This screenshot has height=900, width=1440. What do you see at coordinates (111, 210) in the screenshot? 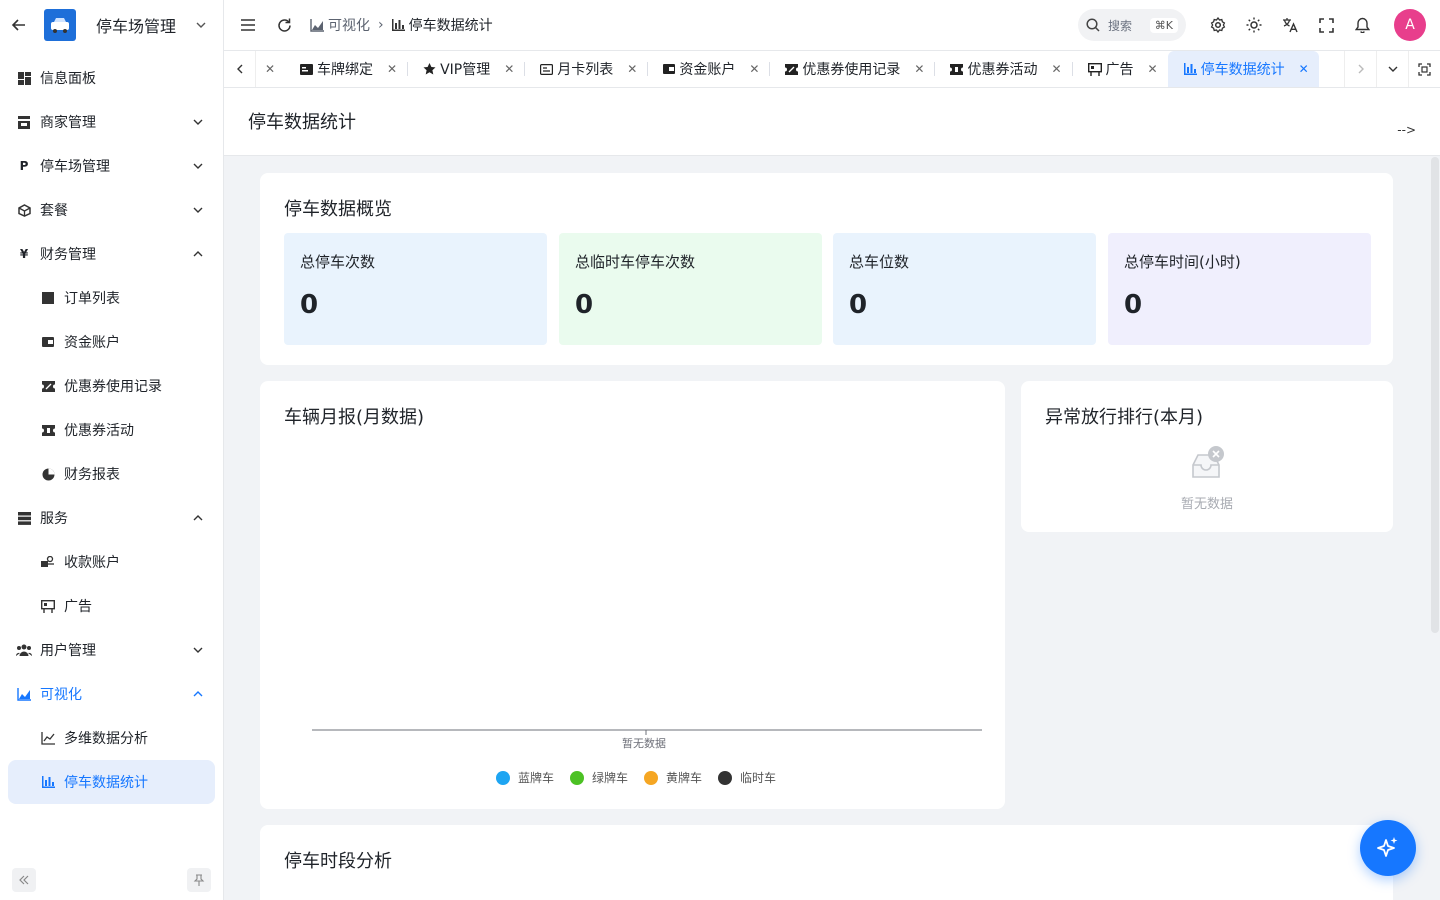
I see `sidebar-item-packages: 套餐` at bounding box center [111, 210].